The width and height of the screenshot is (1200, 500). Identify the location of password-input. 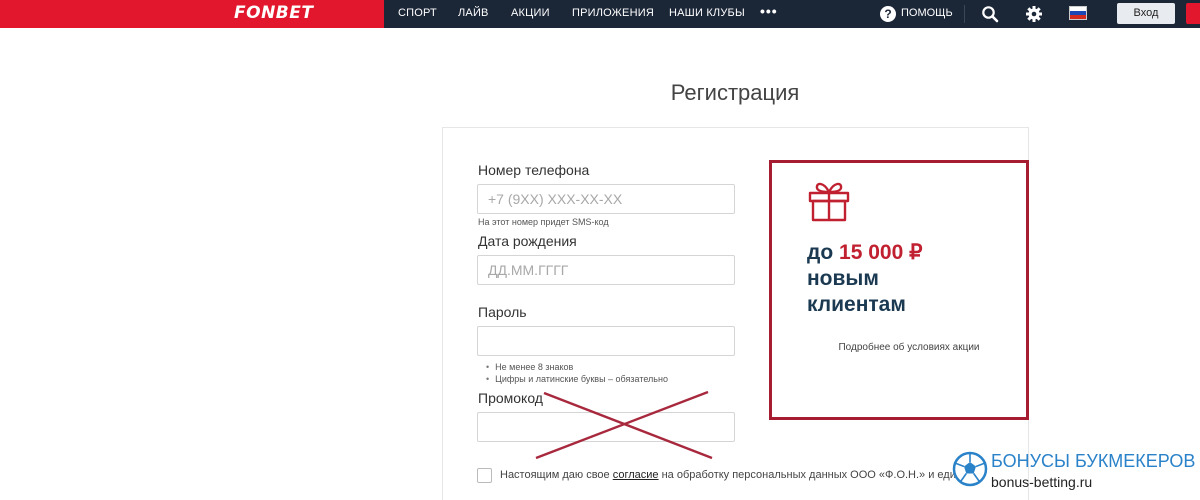
(606, 341).